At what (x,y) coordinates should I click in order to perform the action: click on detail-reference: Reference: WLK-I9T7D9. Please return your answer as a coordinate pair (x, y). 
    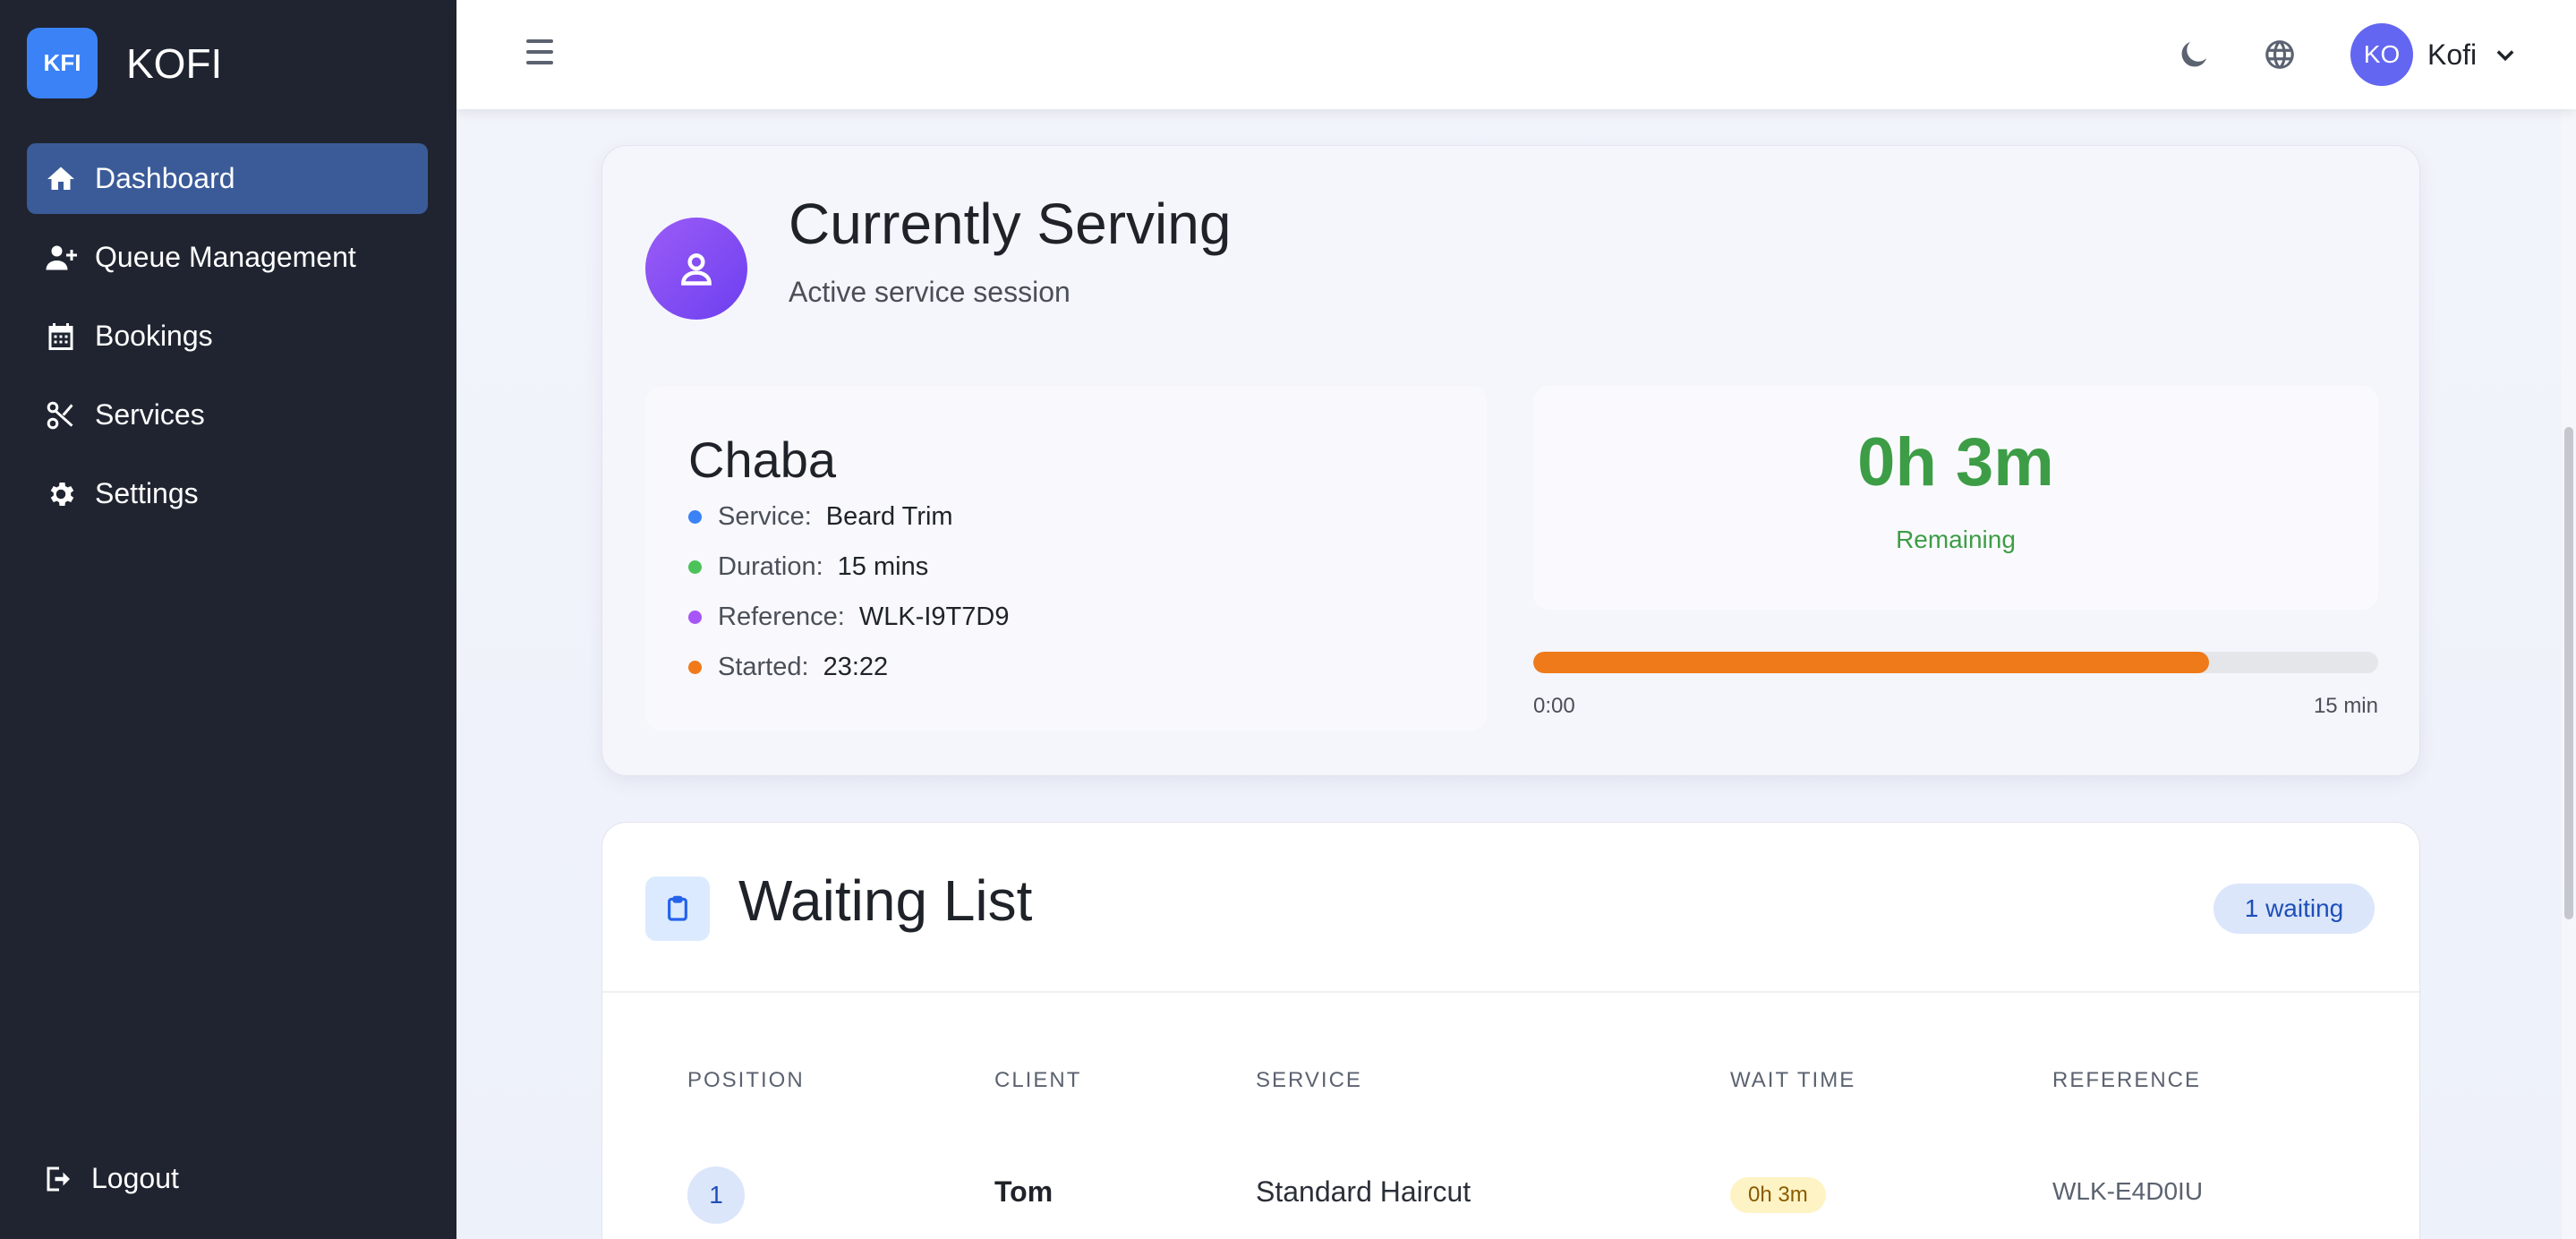
    Looking at the image, I should click on (848, 617).